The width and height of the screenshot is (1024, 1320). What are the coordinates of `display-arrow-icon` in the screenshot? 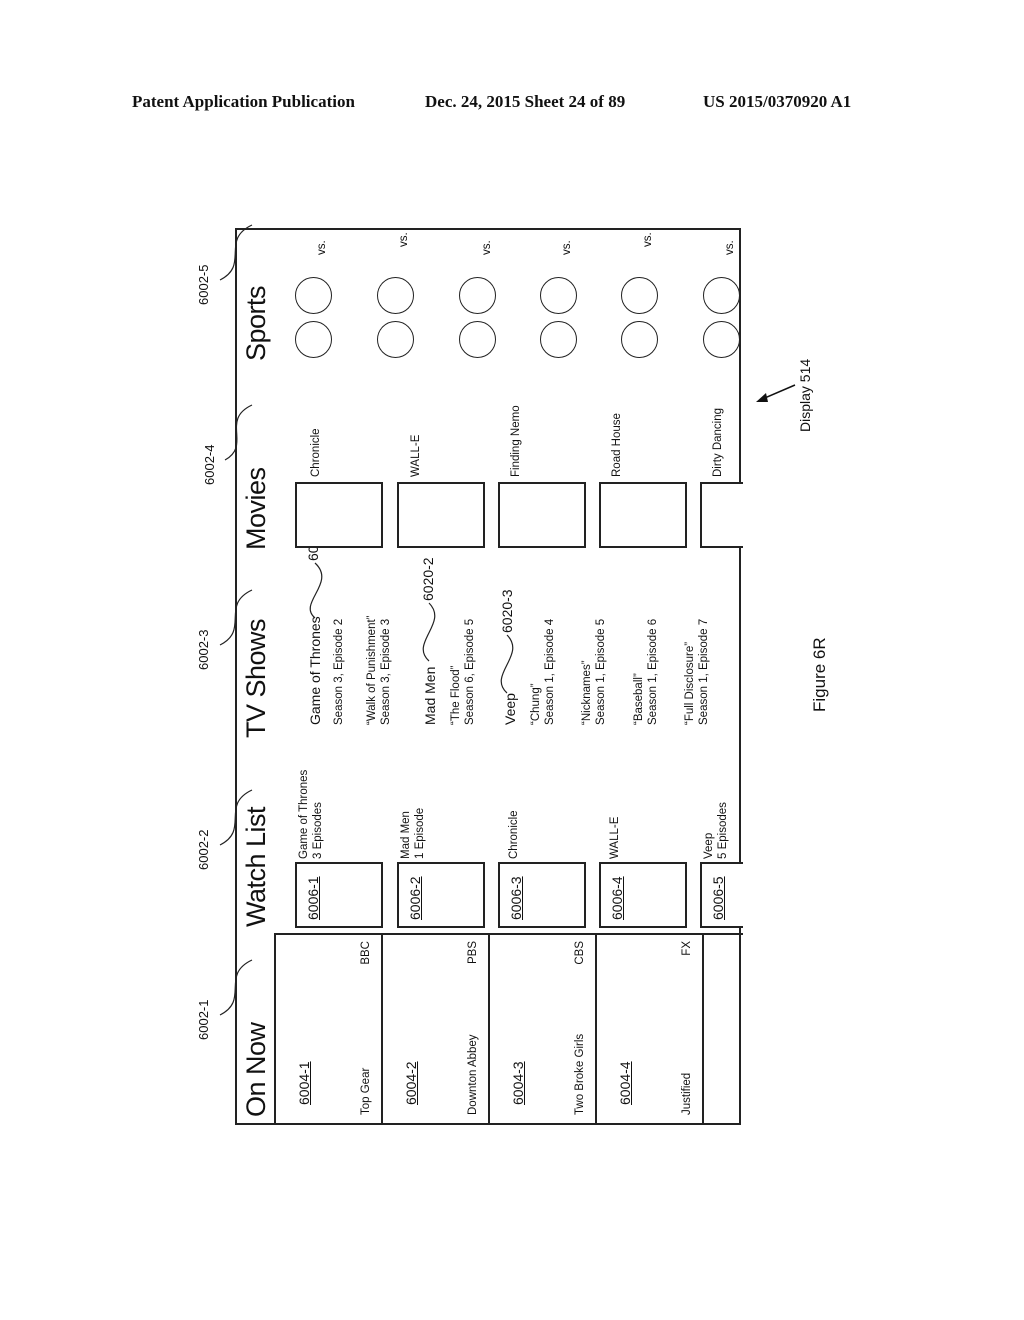 It's located at (776, 393).